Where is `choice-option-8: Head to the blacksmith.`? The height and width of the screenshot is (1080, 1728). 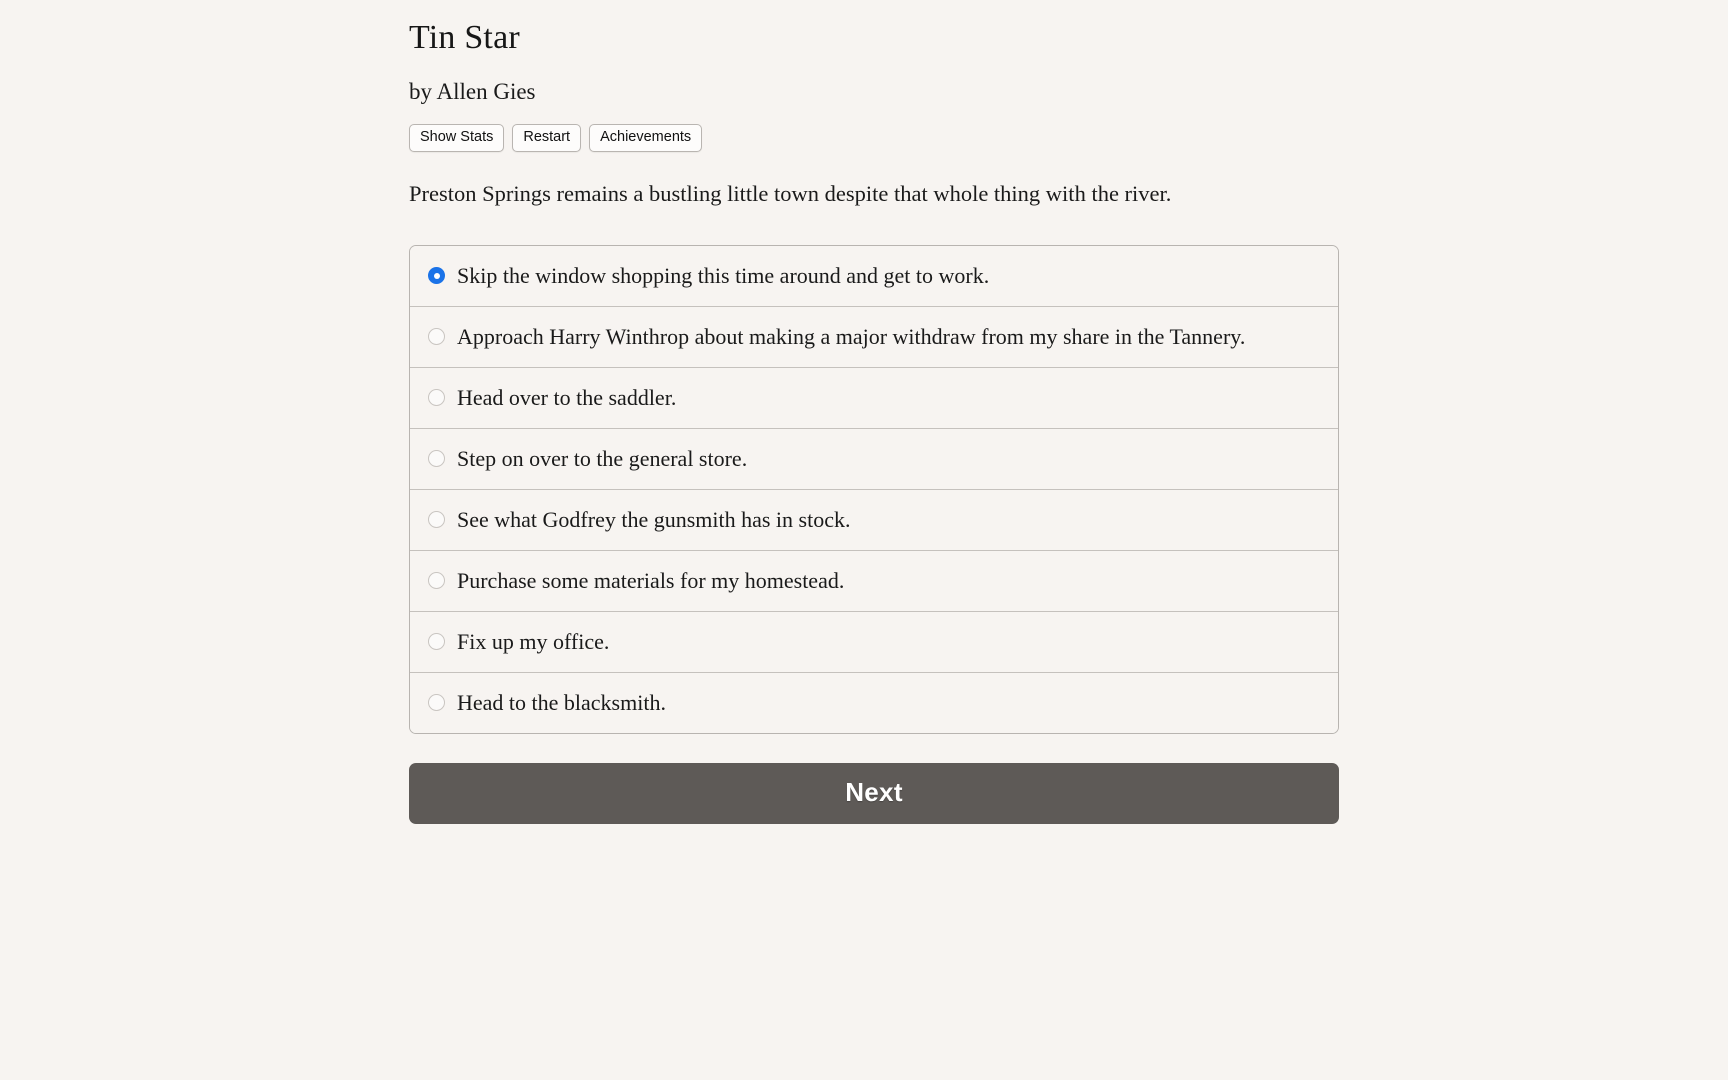 choice-option-8: Head to the blacksmith. is located at coordinates (874, 702).